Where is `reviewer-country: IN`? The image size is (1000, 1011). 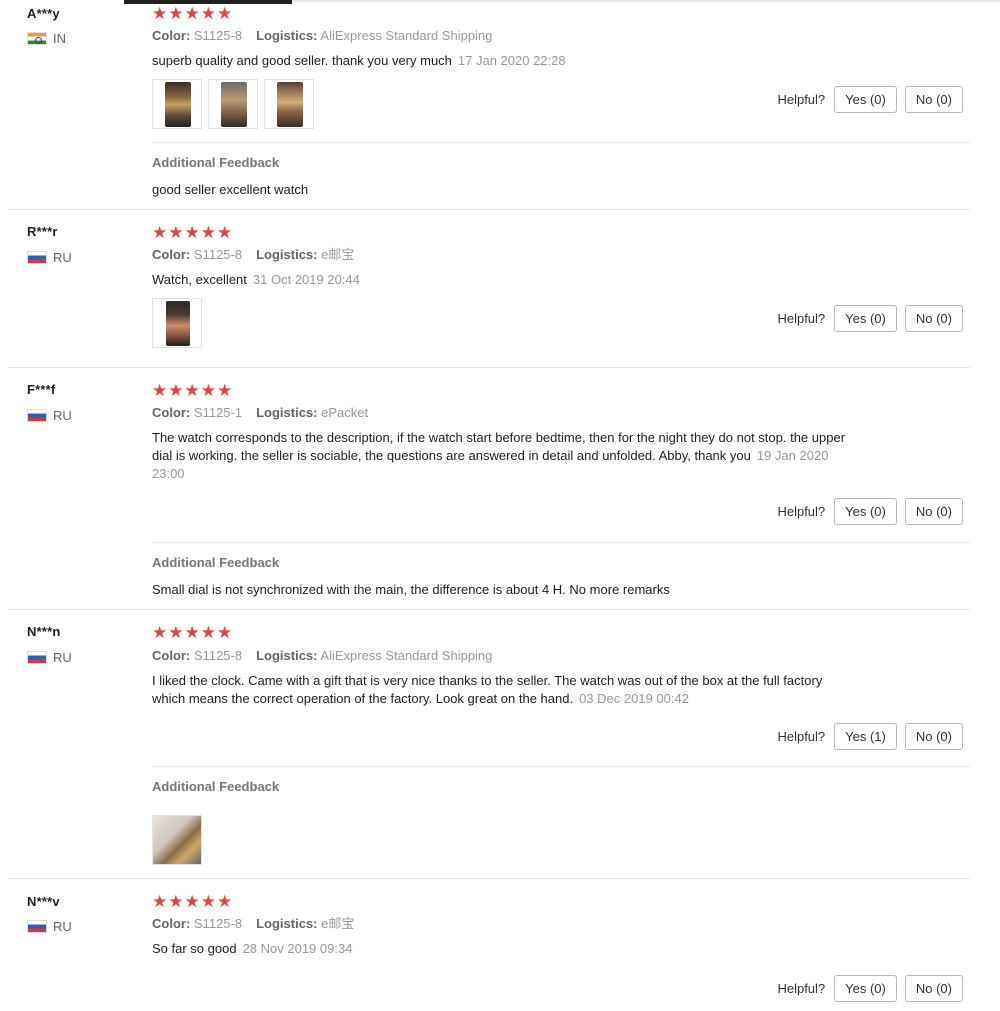 reviewer-country: IN is located at coordinates (46, 38).